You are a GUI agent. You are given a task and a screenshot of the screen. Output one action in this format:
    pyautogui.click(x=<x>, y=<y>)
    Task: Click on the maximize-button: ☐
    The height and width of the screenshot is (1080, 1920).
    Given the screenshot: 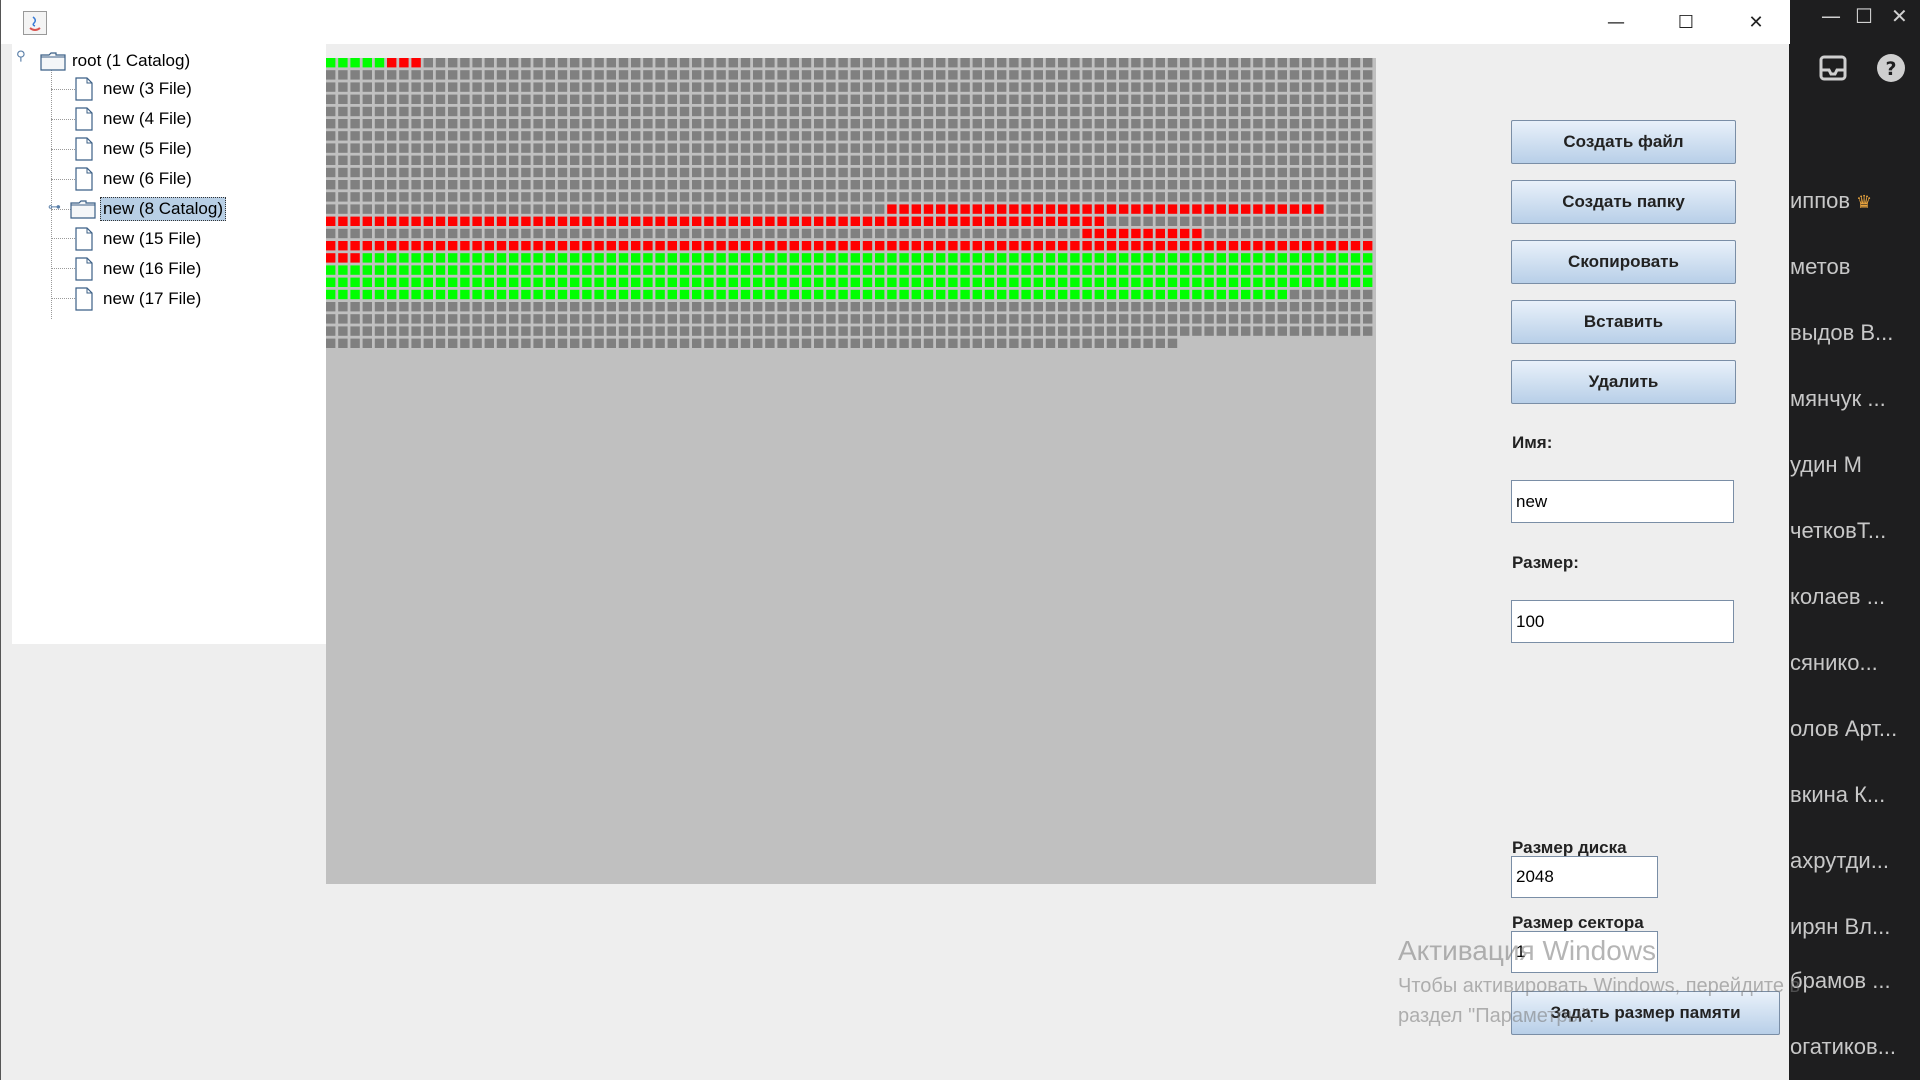 What is the action you would take?
    pyautogui.click(x=1686, y=22)
    